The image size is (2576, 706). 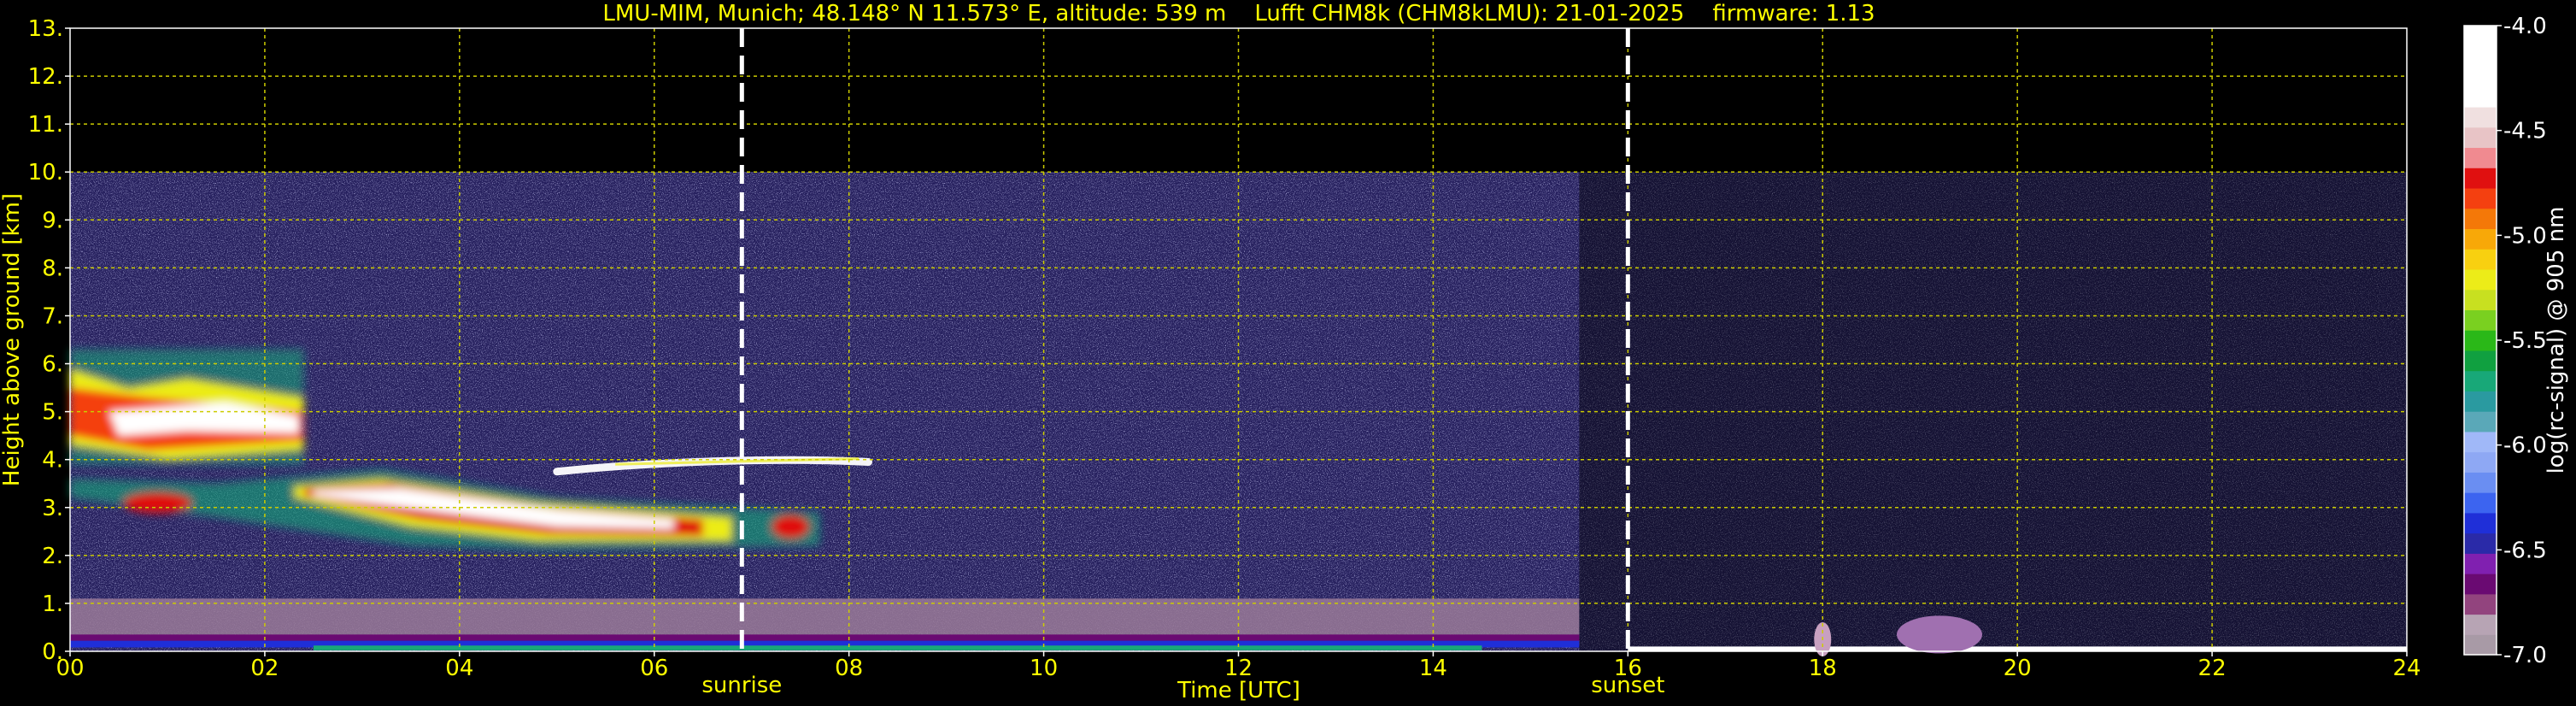 I want to click on x-tick-label: 08, so click(x=849, y=668).